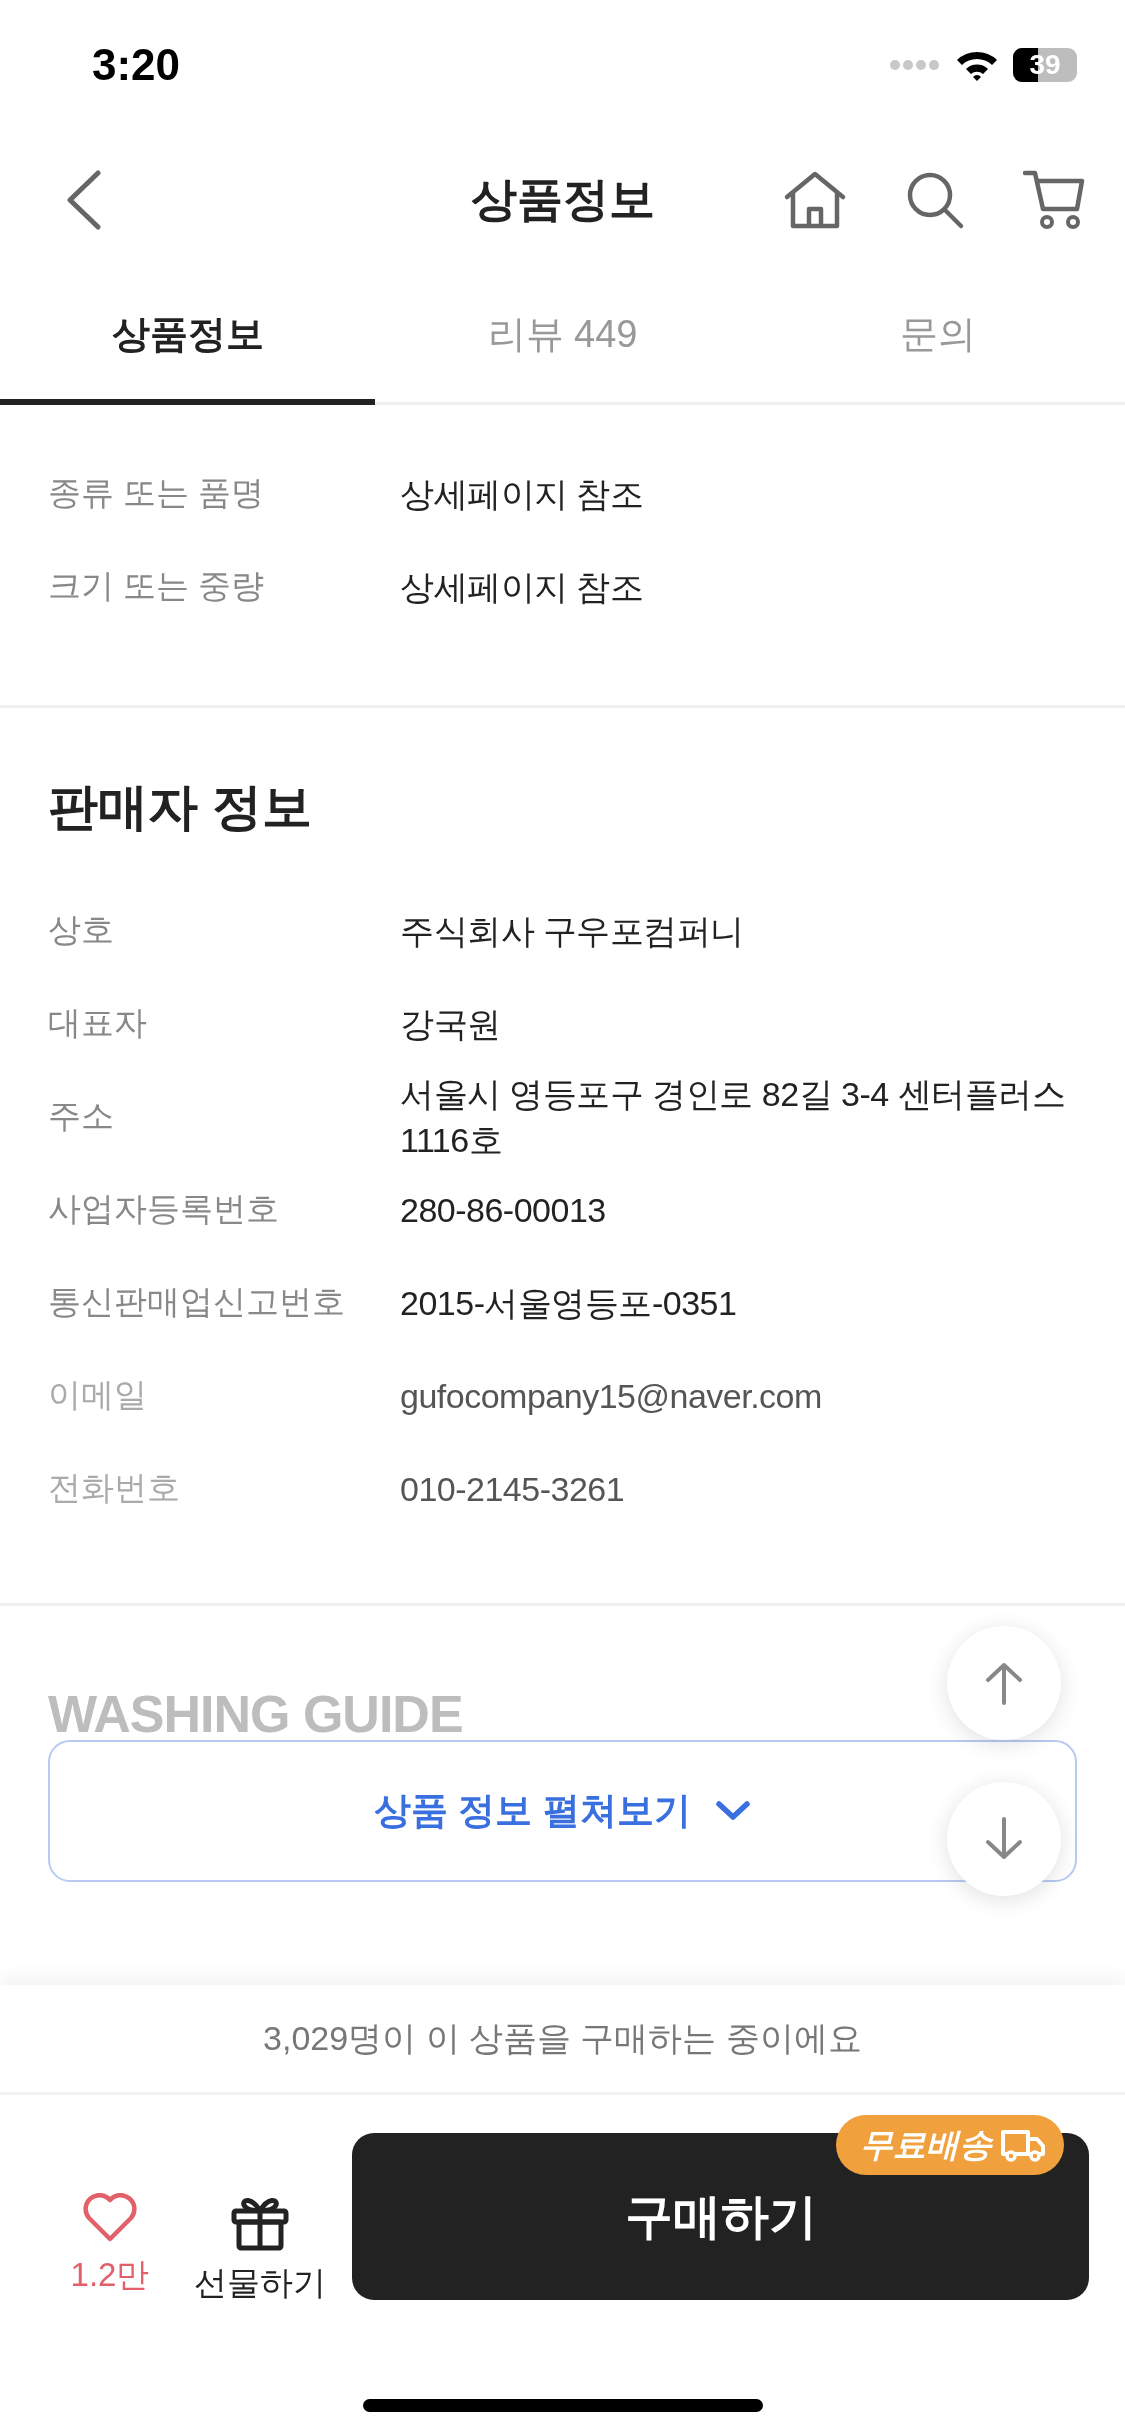  I want to click on home-icon, so click(815, 200).